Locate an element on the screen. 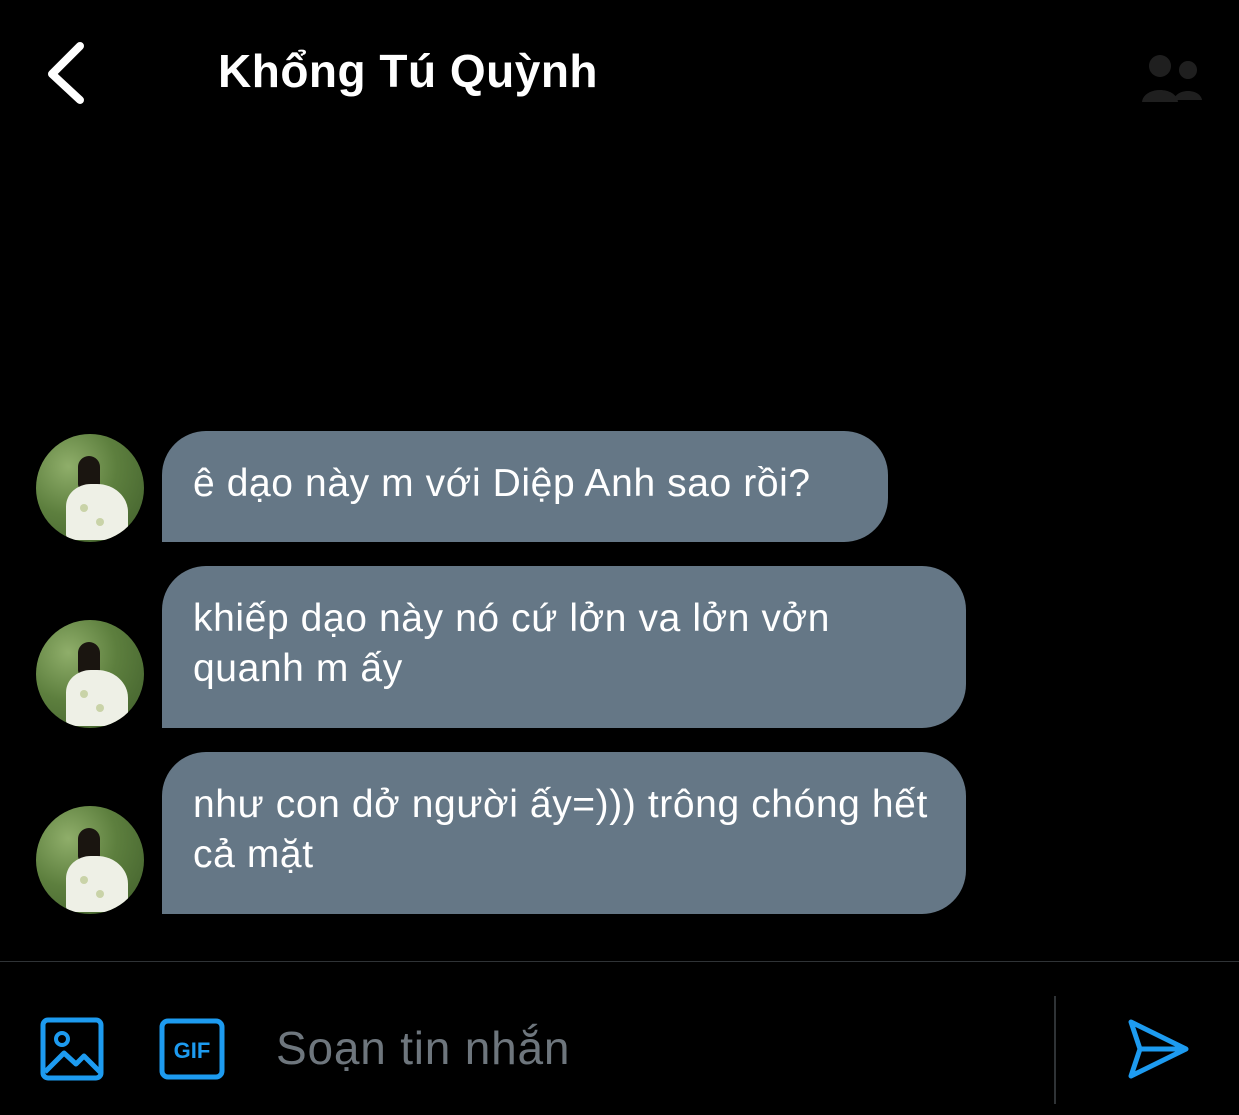 The height and width of the screenshot is (1115, 1239). gif-label: GIF is located at coordinates (192, 1050).